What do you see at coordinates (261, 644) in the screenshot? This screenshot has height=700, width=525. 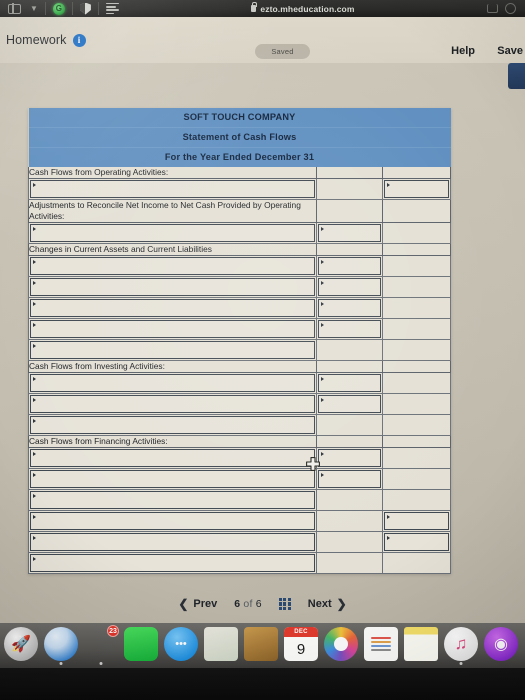 I see `dock-item-contacts` at bounding box center [261, 644].